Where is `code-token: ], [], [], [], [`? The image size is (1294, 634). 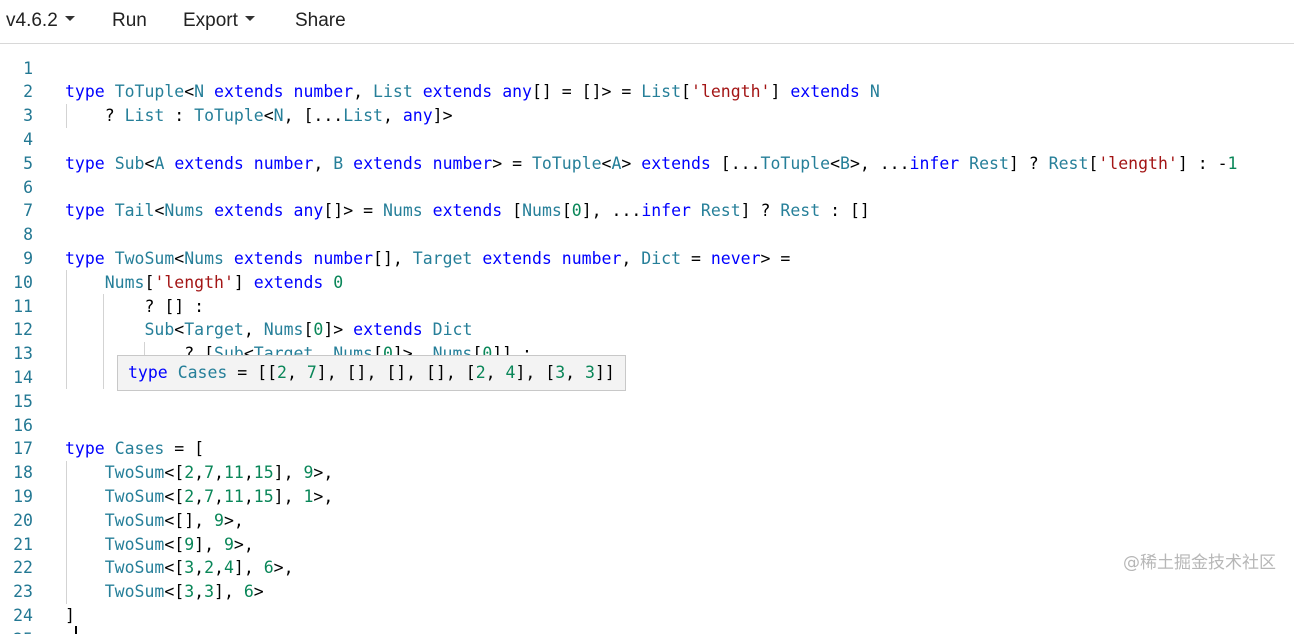
code-token: ], [], [], [], [ is located at coordinates (396, 372).